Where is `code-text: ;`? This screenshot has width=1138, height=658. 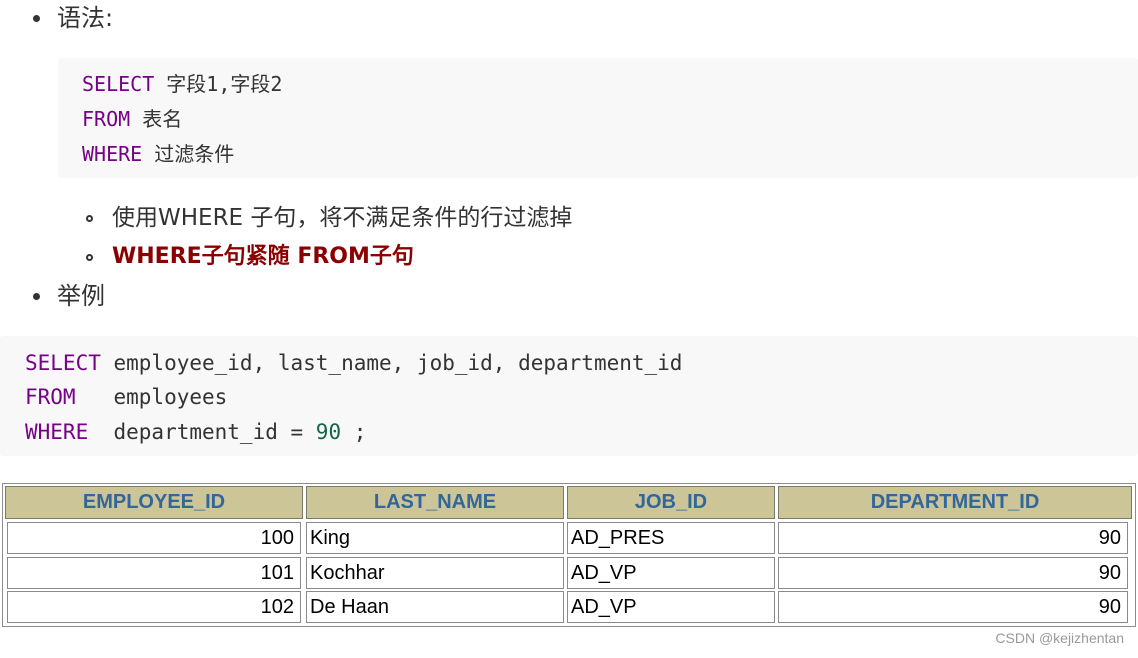
code-text: ; is located at coordinates (354, 432).